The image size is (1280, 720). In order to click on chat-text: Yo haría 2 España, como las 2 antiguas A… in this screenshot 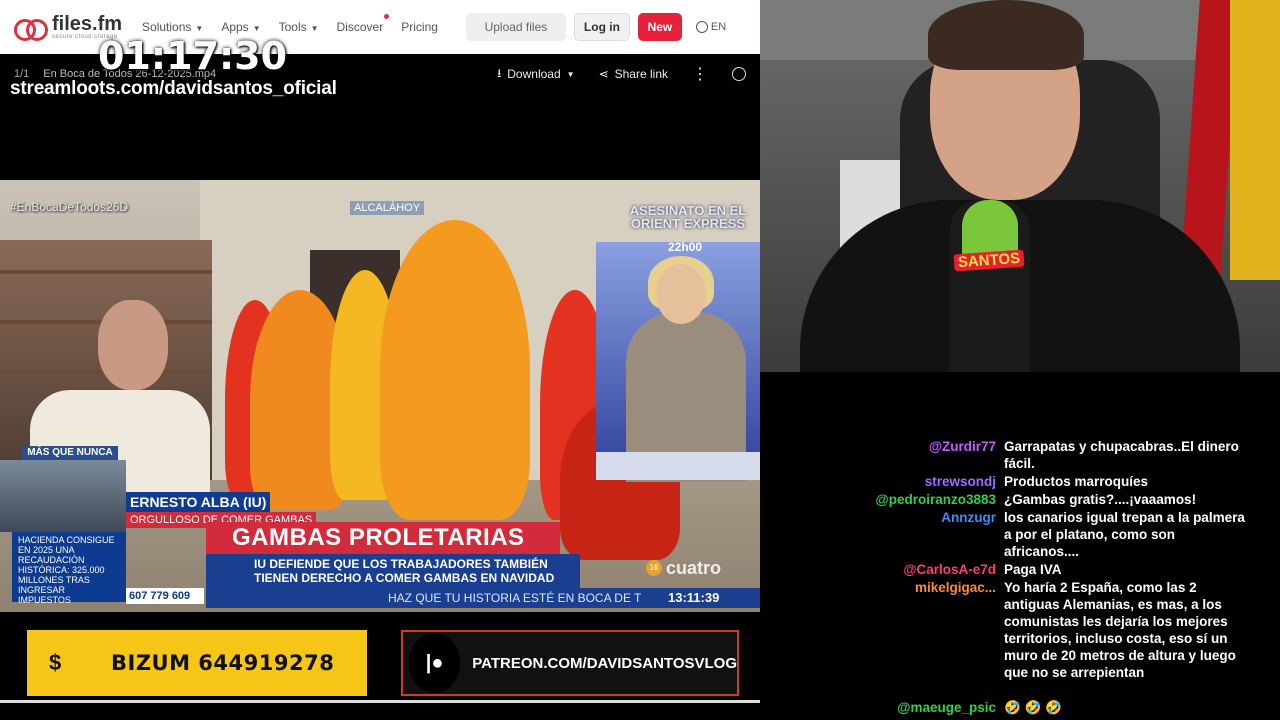, I will do `click(1120, 630)`.